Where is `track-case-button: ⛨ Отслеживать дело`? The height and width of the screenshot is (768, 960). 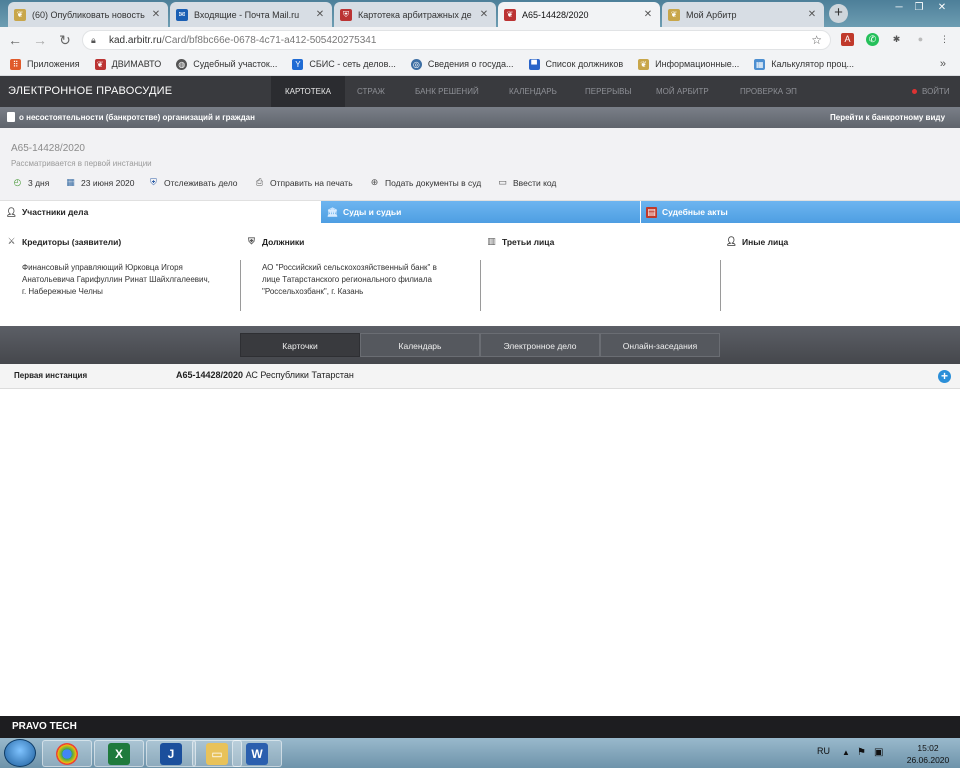 track-case-button: ⛨ Отслеживать дело is located at coordinates (192, 182).